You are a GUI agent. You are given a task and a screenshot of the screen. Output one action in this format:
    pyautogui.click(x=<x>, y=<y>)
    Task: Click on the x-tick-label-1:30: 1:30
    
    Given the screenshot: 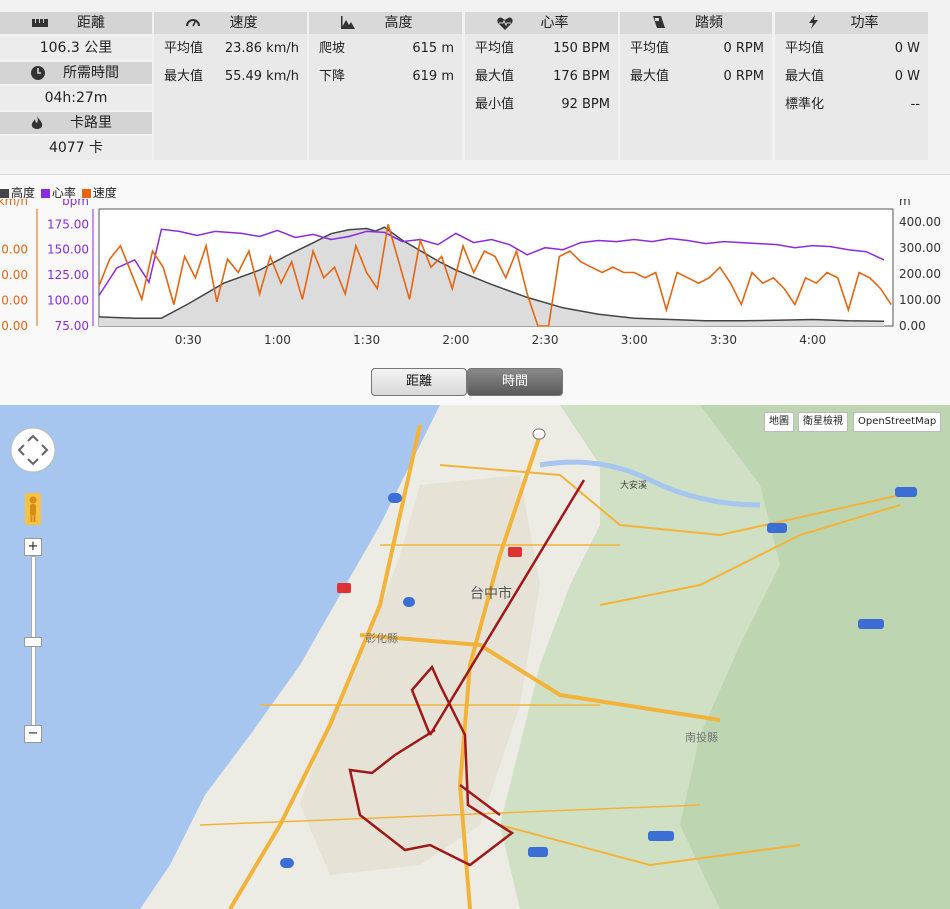 What is the action you would take?
    pyautogui.click(x=366, y=340)
    